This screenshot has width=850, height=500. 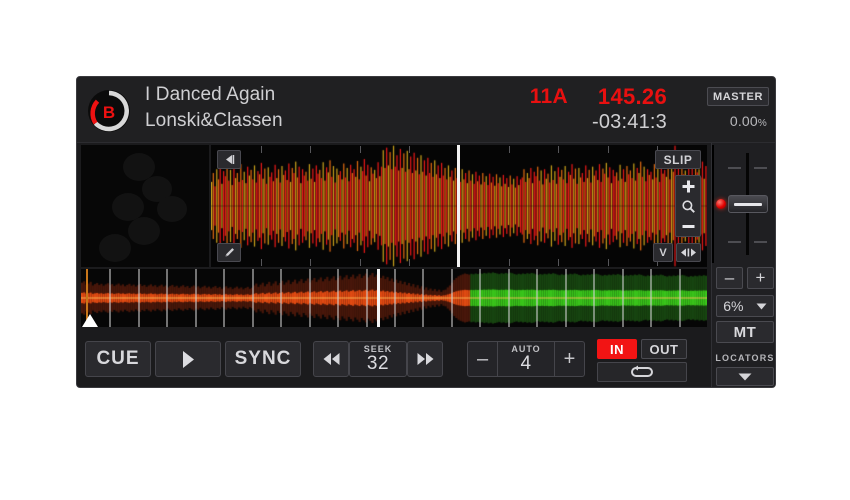 I want to click on seek-display: SEEK 32, so click(x=378, y=359).